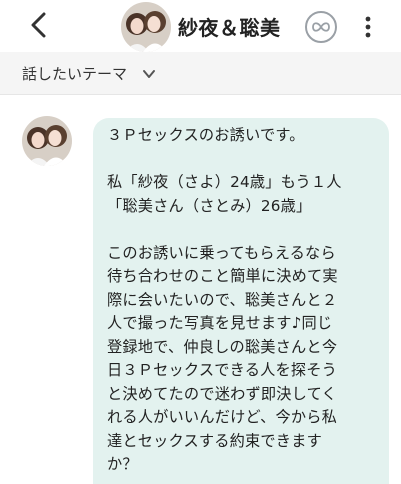 This screenshot has height=484, width=401. What do you see at coordinates (222, 346) in the screenshot?
I see `message-line: 登録地で、仲良しの聡美さんと今` at bounding box center [222, 346].